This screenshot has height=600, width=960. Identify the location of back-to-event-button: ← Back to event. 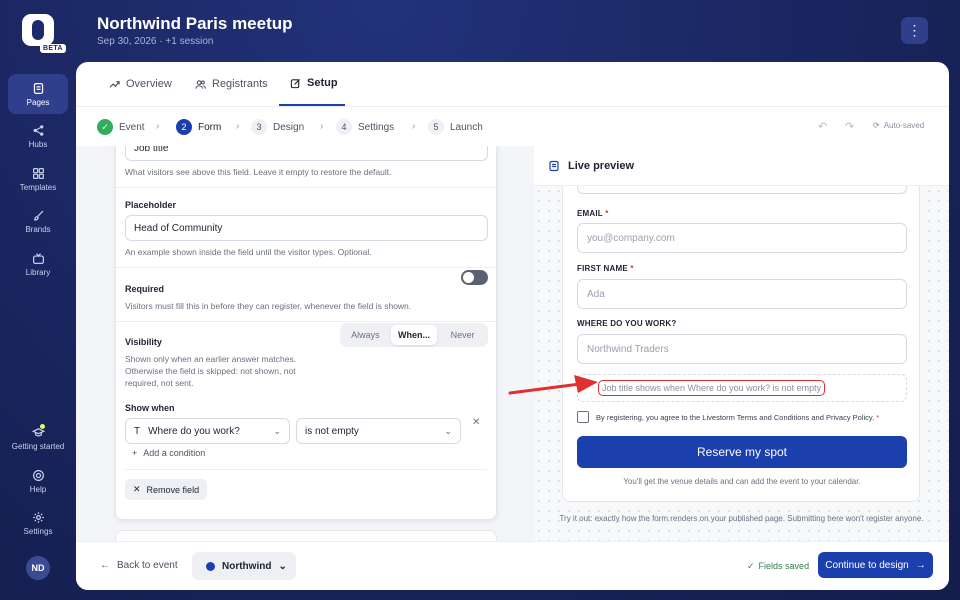
(139, 565).